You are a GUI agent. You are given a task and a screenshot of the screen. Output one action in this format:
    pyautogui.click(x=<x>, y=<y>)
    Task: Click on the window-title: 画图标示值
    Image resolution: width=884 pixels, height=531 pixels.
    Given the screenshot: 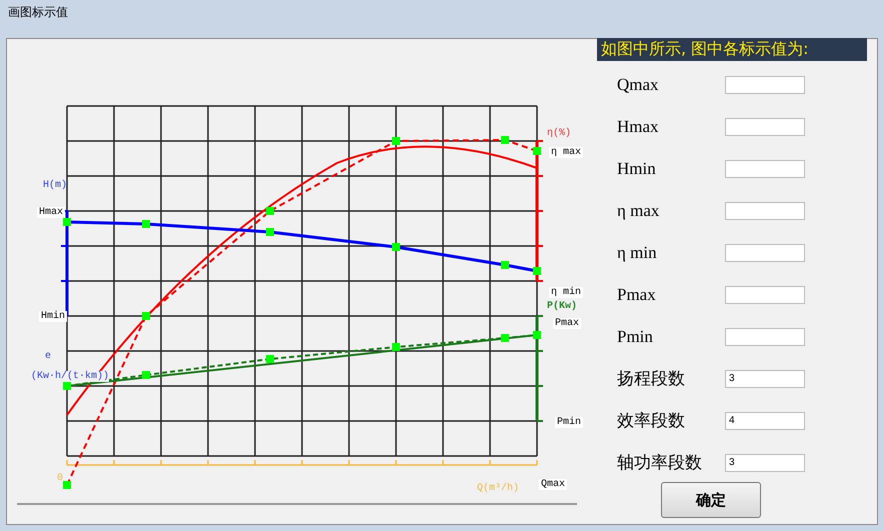 What is the action you would take?
    pyautogui.click(x=38, y=12)
    